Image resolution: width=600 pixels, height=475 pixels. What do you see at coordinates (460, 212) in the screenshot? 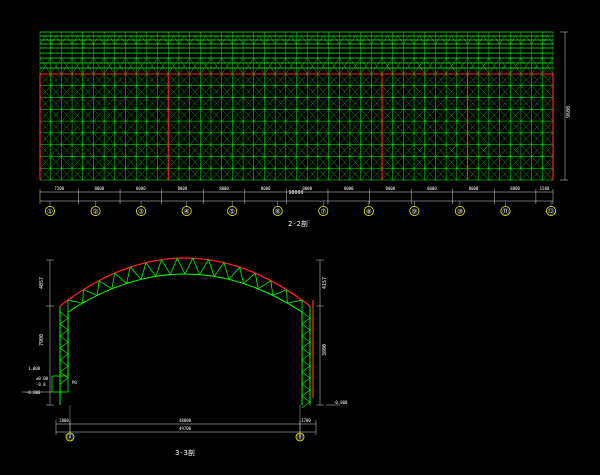
I see `axis-label: ⑩` at bounding box center [460, 212].